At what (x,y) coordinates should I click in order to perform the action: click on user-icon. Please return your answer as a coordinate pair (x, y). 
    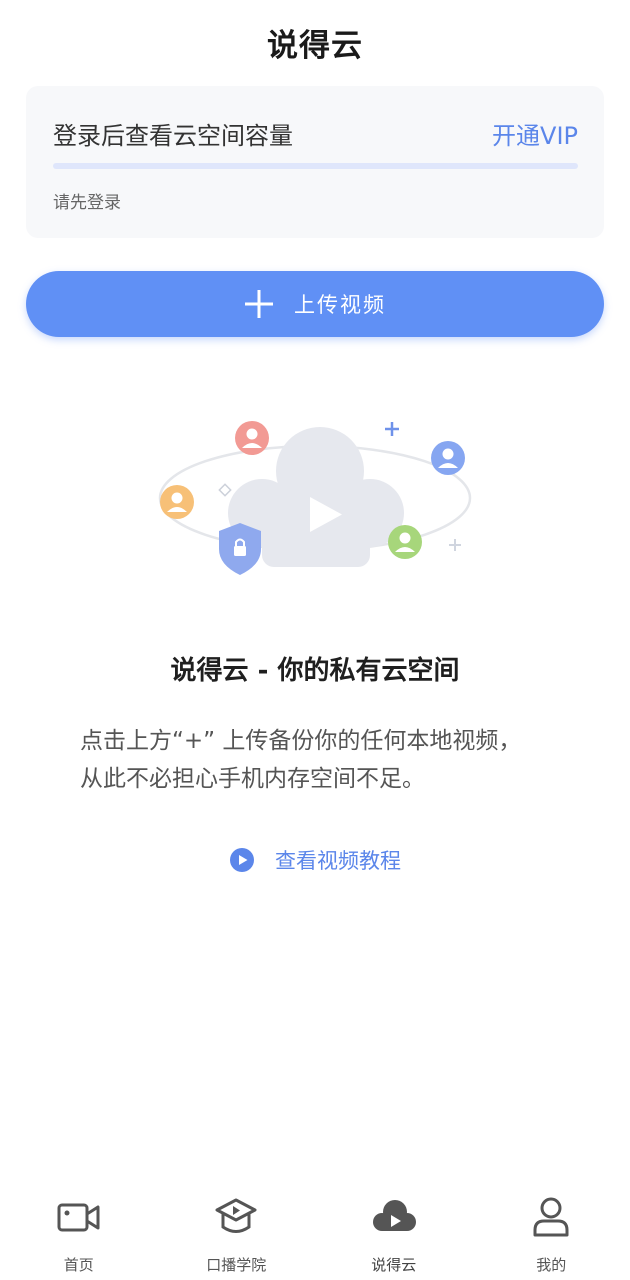
    Looking at the image, I should click on (551, 1217).